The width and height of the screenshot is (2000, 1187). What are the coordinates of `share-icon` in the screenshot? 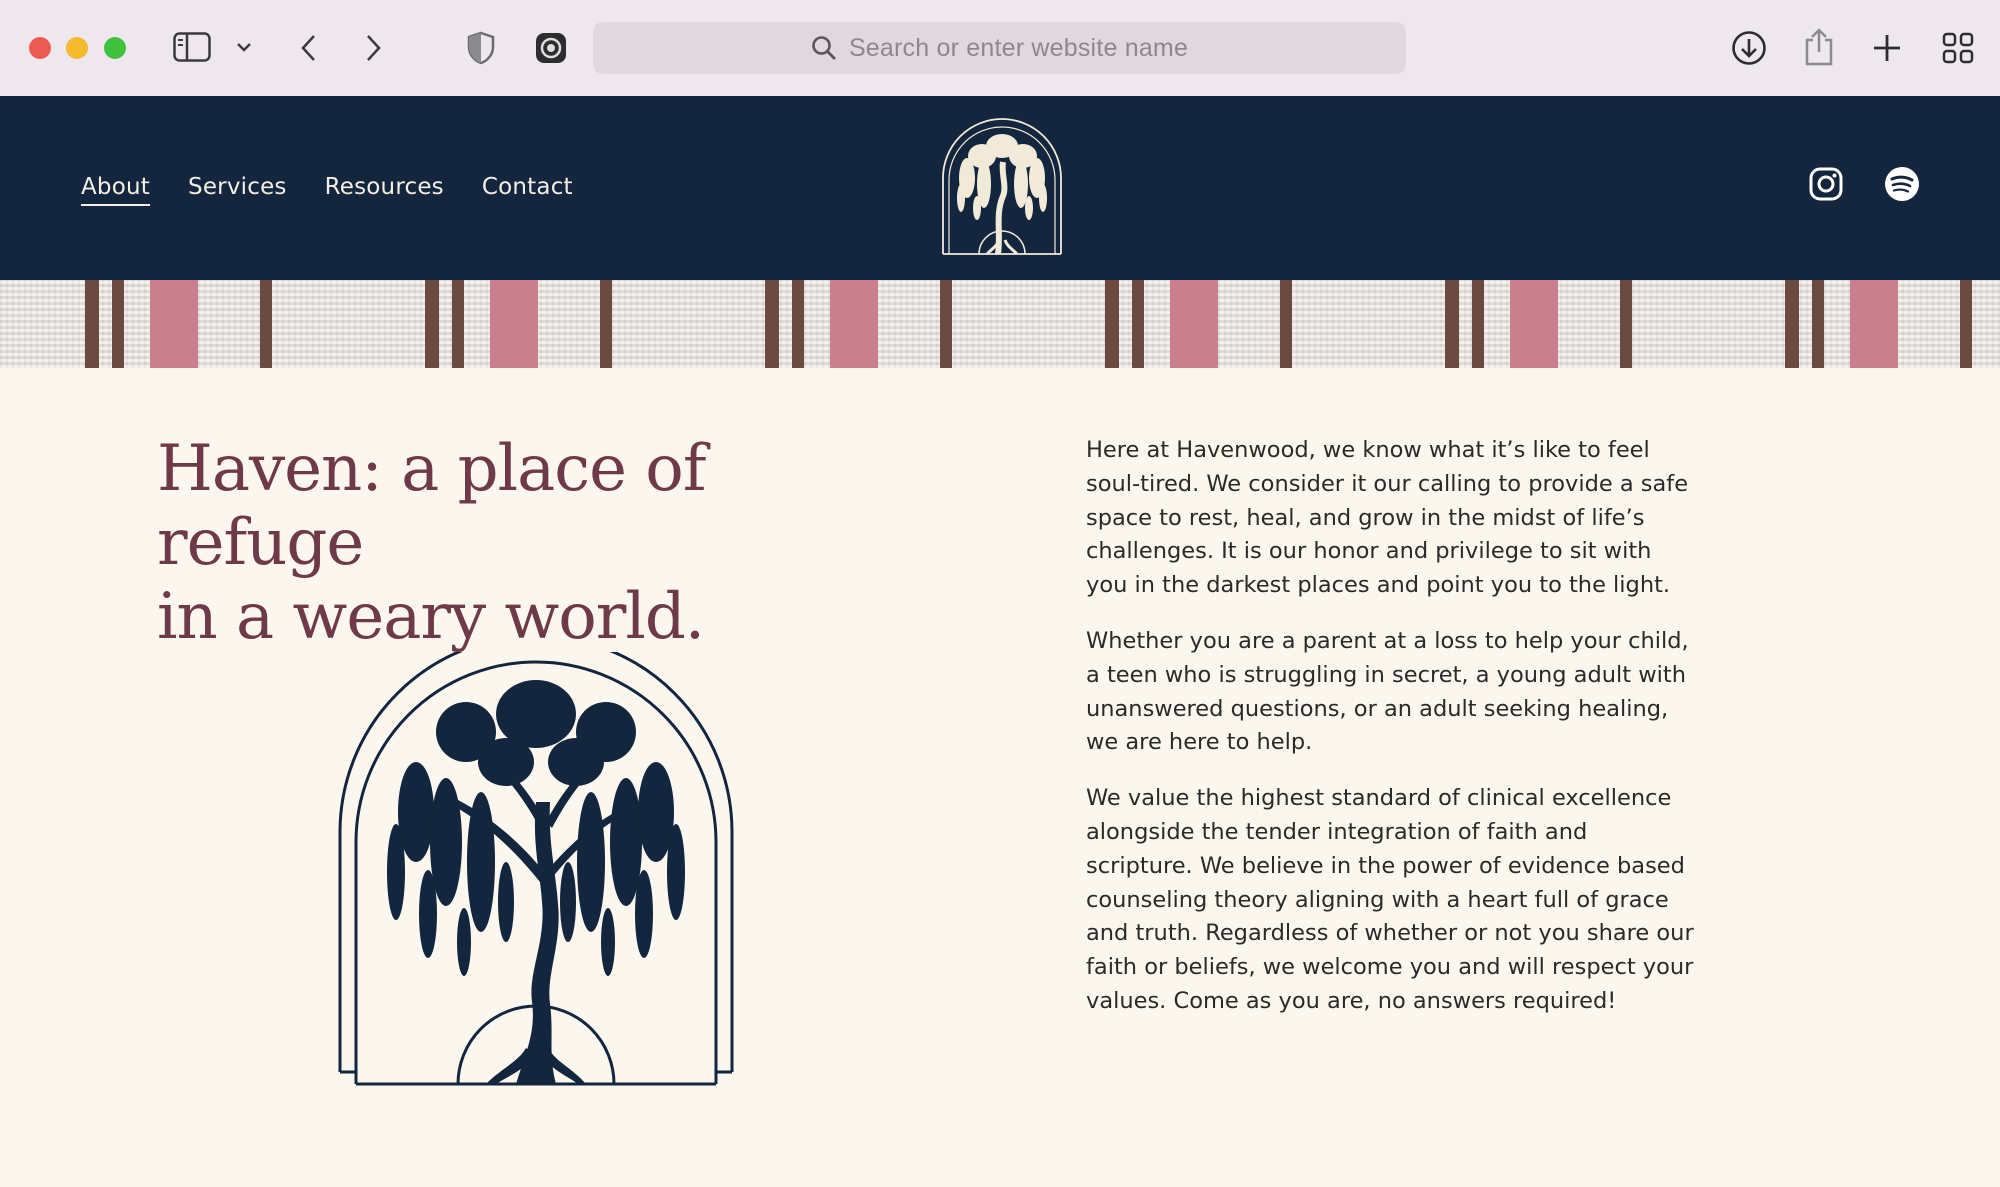 It's located at (1819, 47).